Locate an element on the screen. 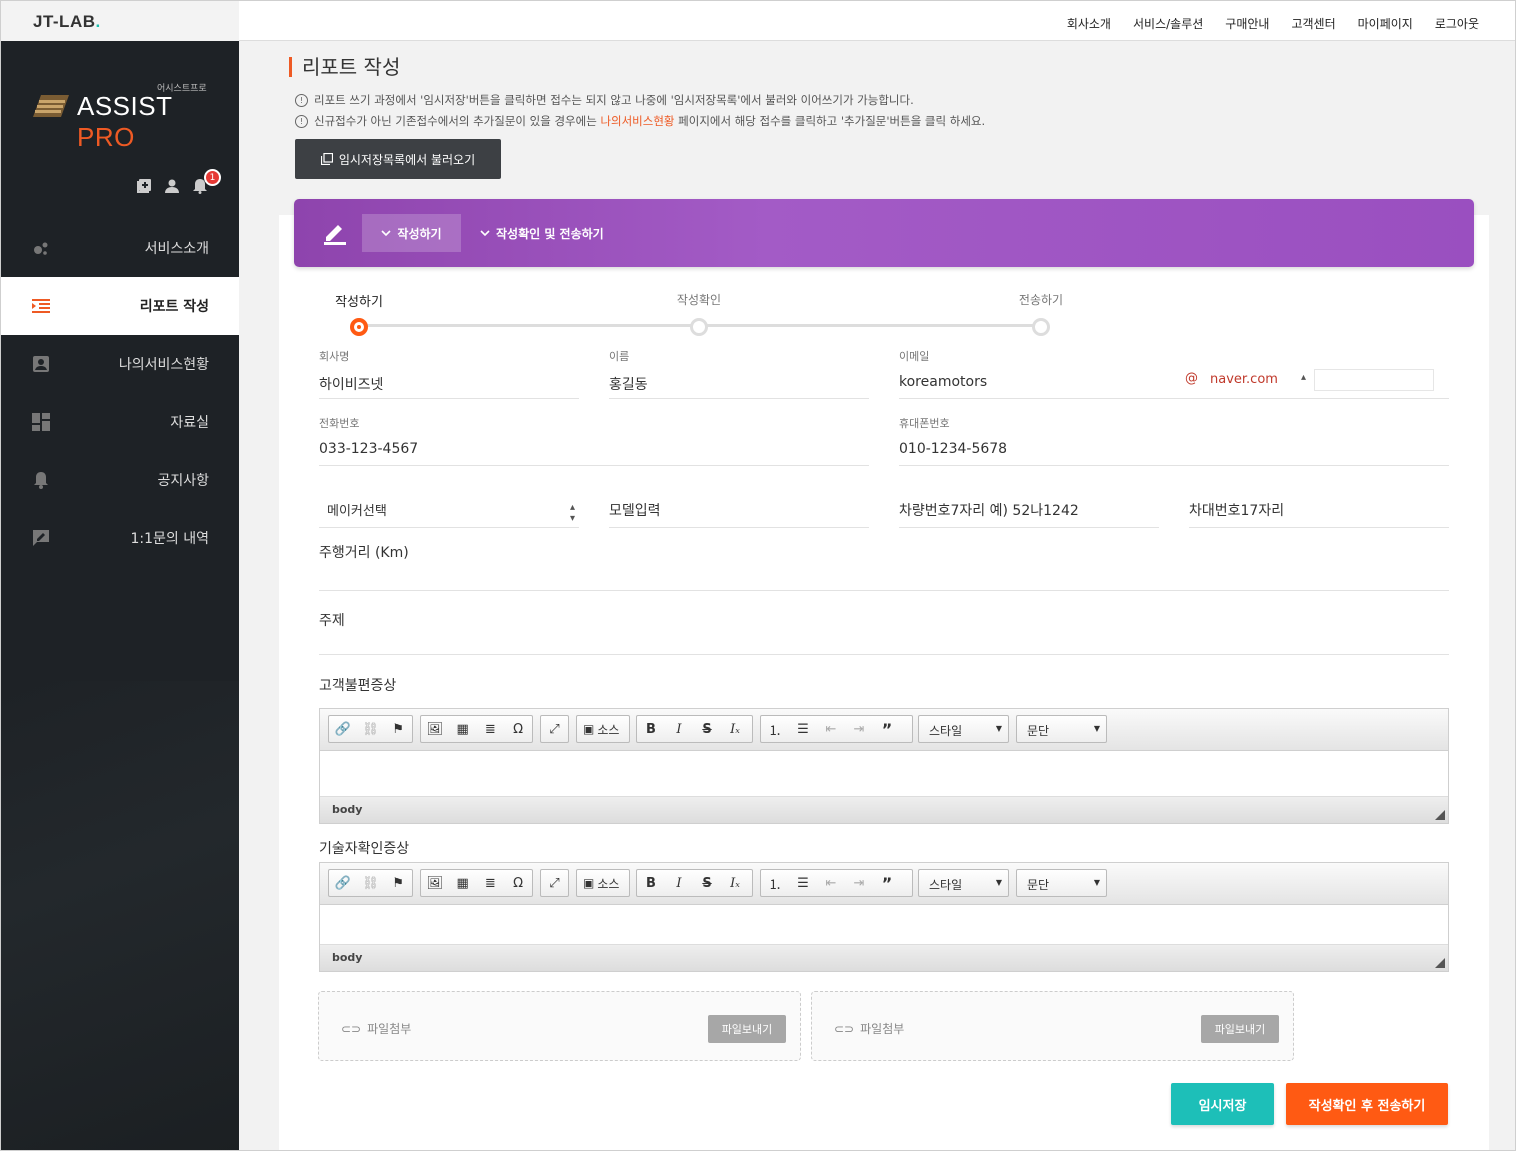 Image resolution: width=1516 pixels, height=1151 pixels. email-domain-input is located at coordinates (1374, 380).